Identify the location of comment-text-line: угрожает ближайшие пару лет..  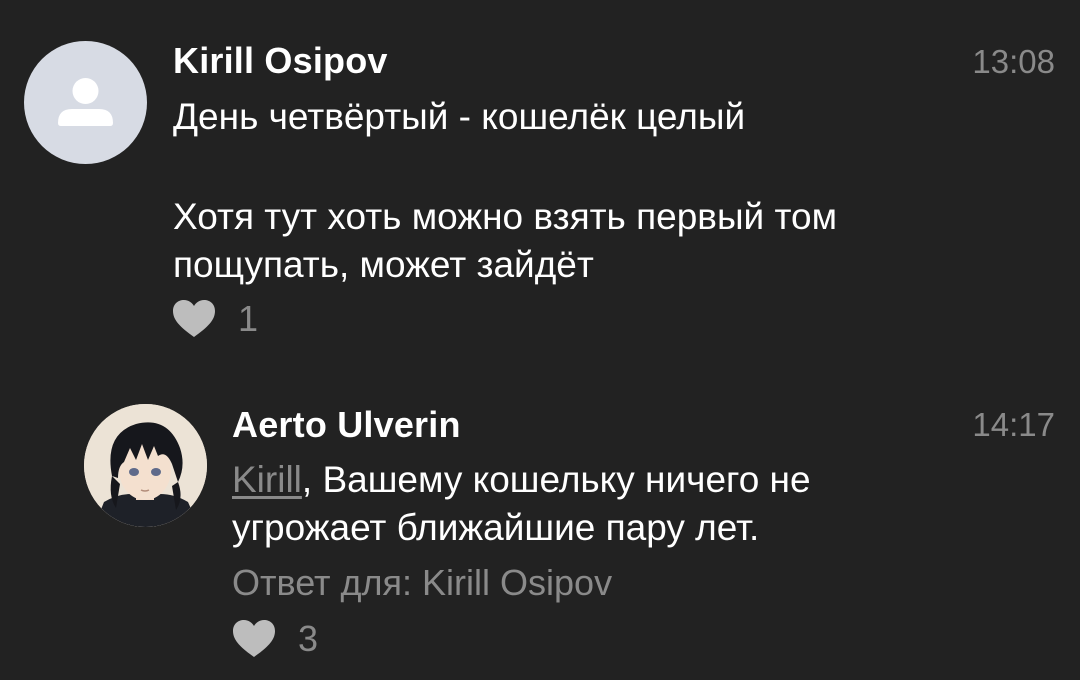
(496, 527).